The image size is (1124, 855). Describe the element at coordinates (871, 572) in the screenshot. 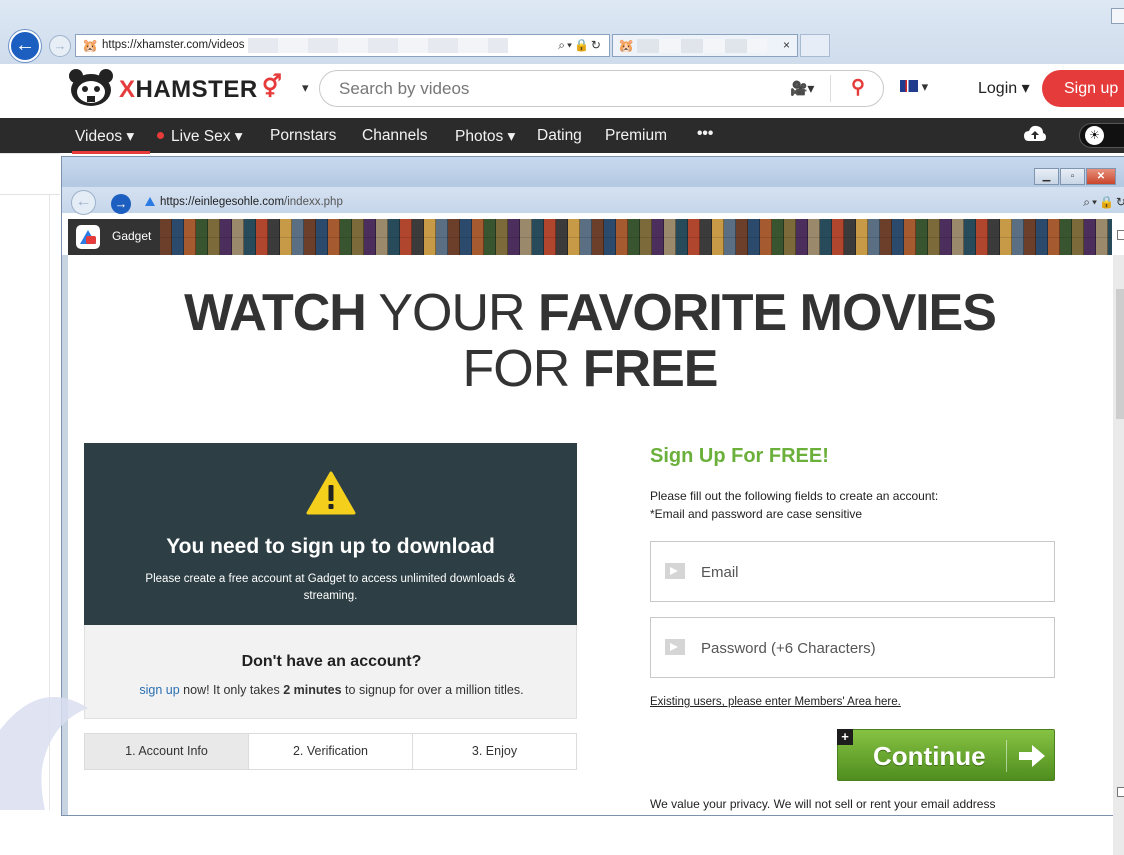

I see `email-input` at that location.